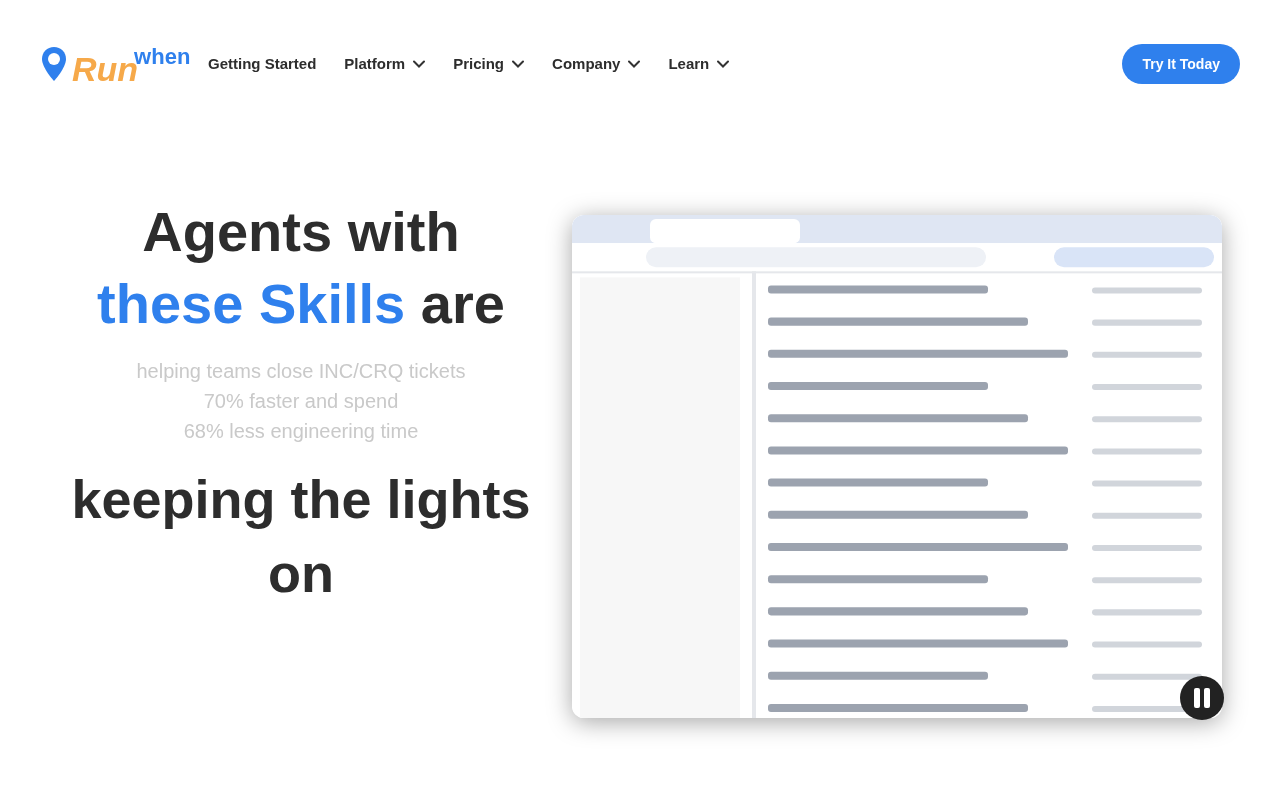  What do you see at coordinates (489, 64) in the screenshot?
I see `nav-link: Pricing` at bounding box center [489, 64].